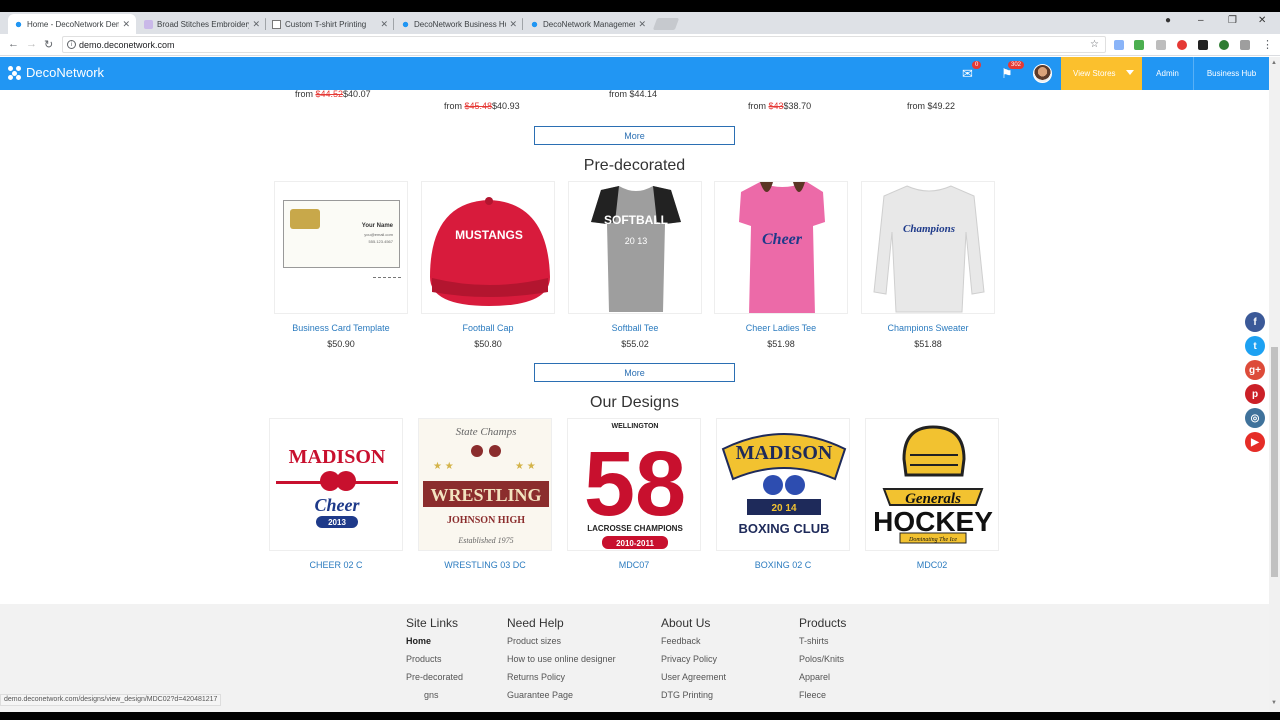 The image size is (1280, 720). Describe the element at coordinates (782, 239) in the screenshot. I see `svg-text: Cheer` at that location.